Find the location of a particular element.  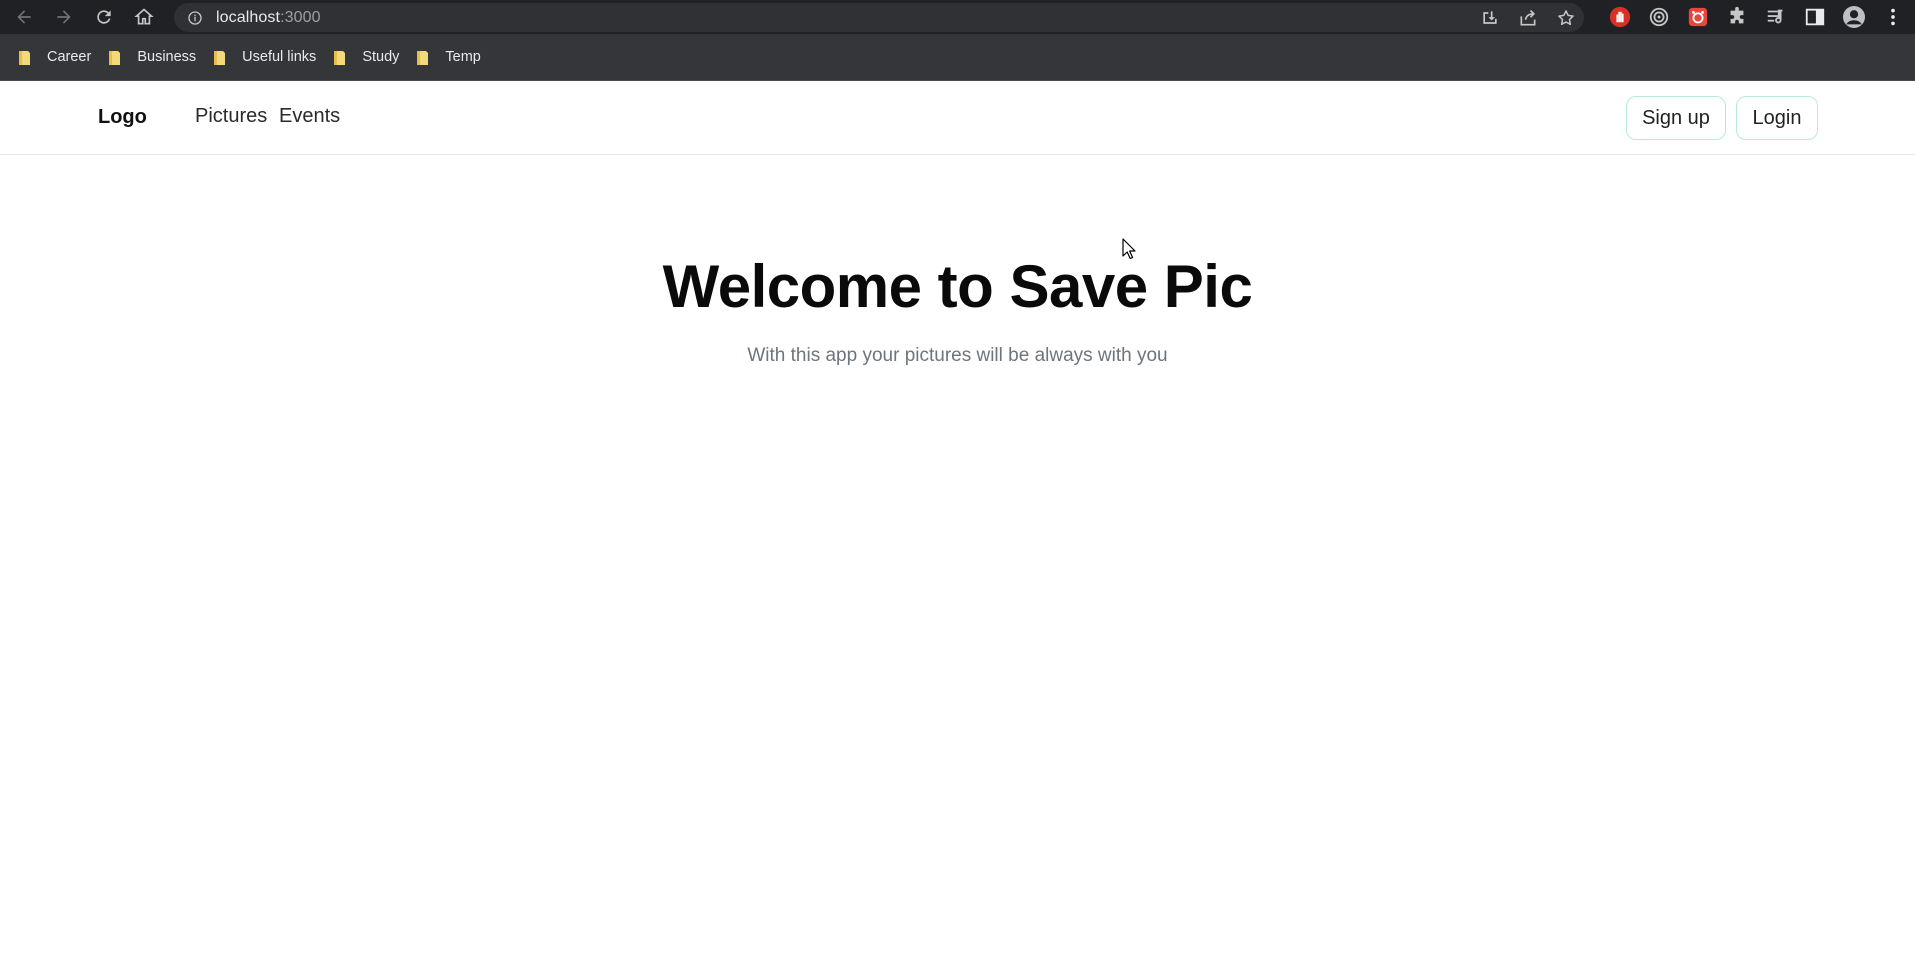

hand-stop-icon is located at coordinates (1620, 17).